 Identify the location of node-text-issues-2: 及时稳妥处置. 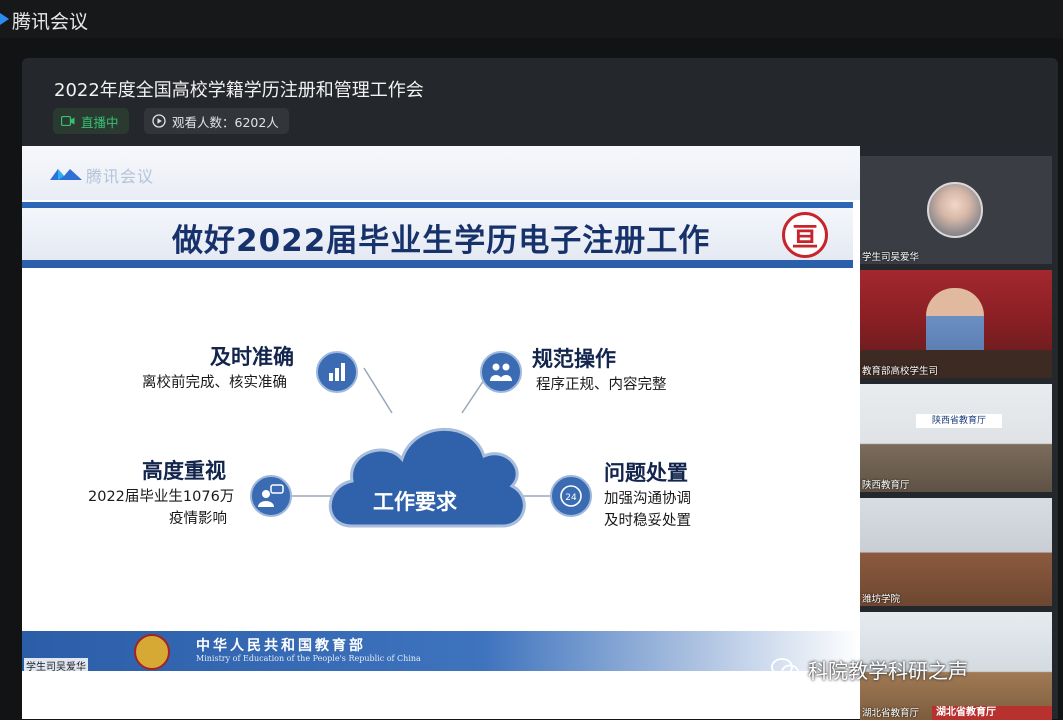
(647, 521).